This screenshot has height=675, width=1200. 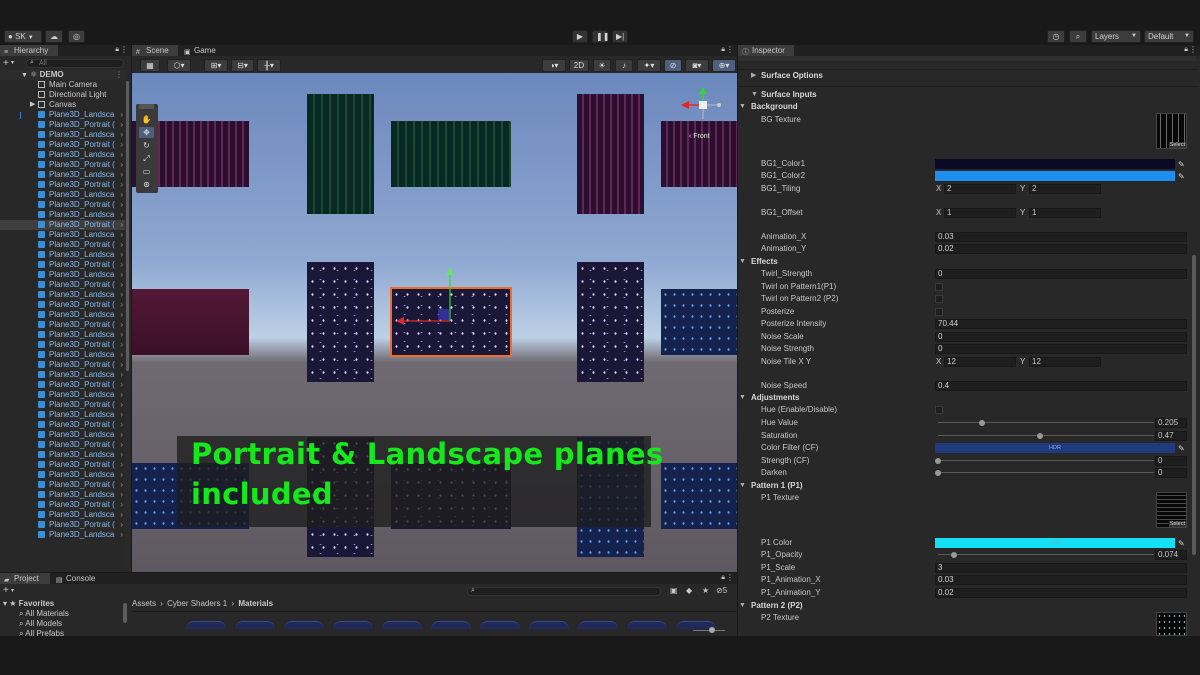 I want to click on cloud-button: ☁, so click(x=54, y=36).